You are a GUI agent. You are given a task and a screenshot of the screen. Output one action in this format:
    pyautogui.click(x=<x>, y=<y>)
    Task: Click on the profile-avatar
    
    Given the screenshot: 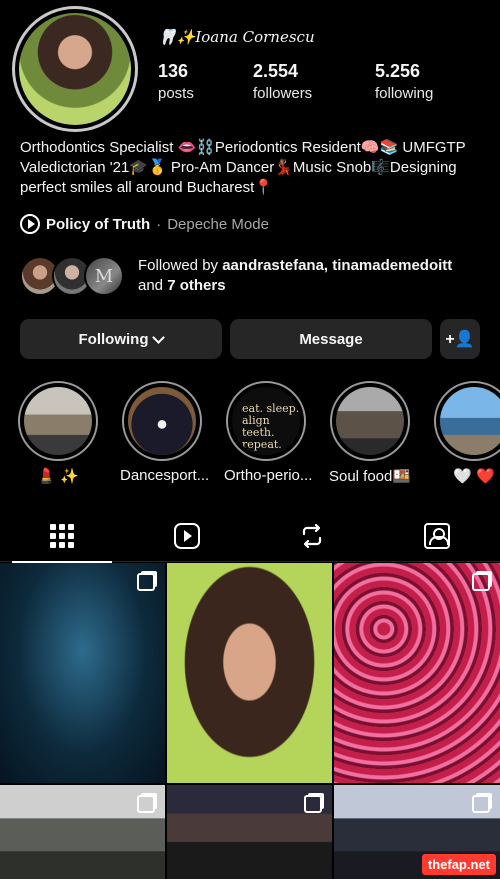 What is the action you would take?
    pyautogui.click(x=75, y=69)
    